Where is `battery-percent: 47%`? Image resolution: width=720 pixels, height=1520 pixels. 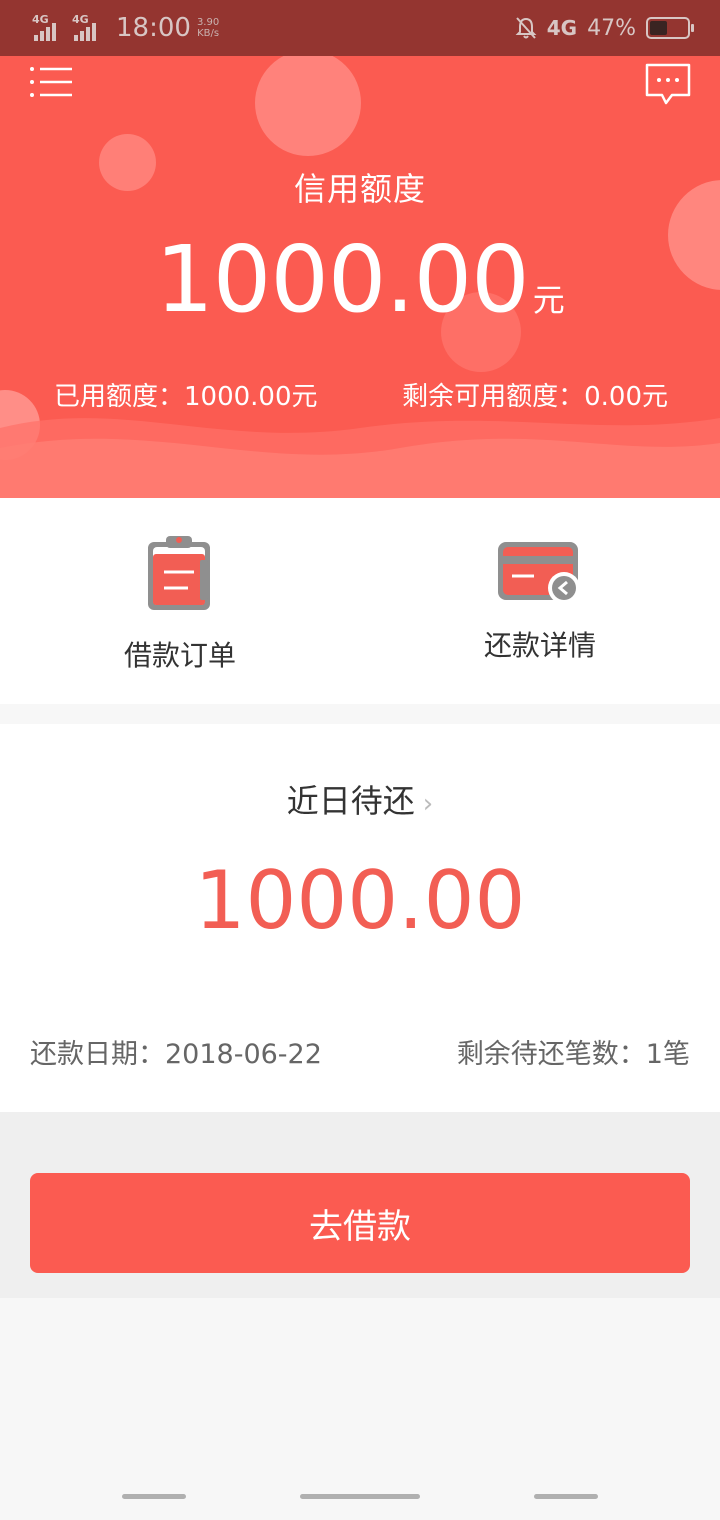
battery-percent: 47% is located at coordinates (611, 28).